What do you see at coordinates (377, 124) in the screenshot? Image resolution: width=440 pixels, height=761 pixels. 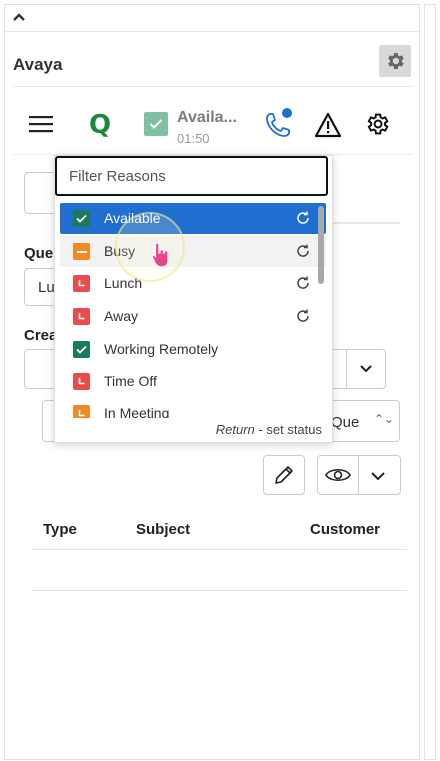 I see `settings-icon` at bounding box center [377, 124].